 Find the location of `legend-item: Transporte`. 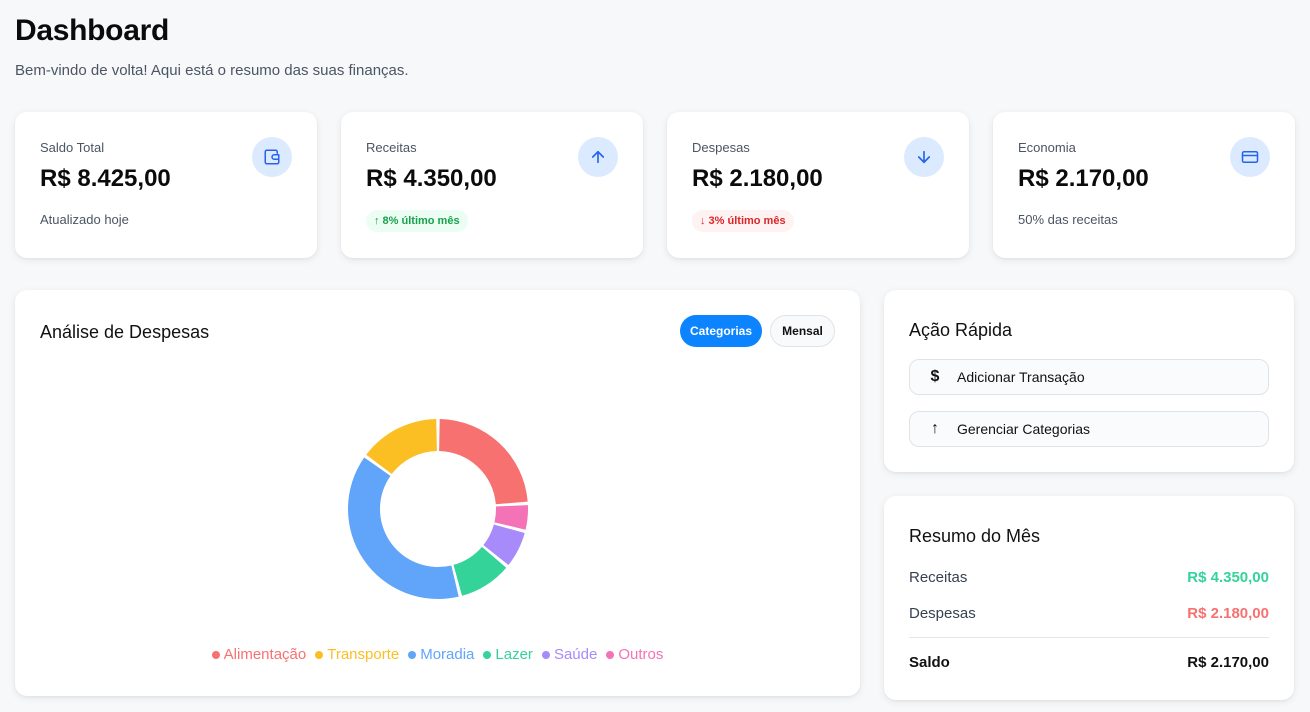

legend-item: Transporte is located at coordinates (357, 654).